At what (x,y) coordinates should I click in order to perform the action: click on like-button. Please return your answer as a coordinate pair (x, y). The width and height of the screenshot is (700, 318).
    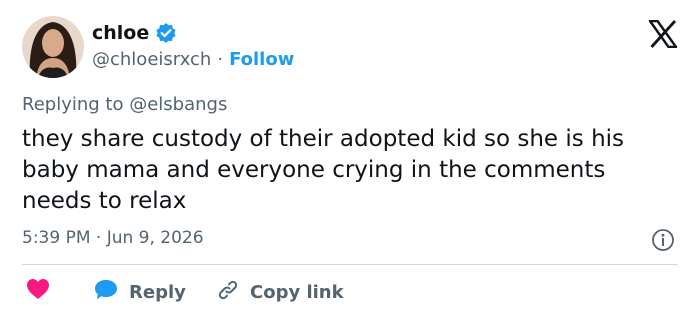
    Looking at the image, I should click on (38, 291).